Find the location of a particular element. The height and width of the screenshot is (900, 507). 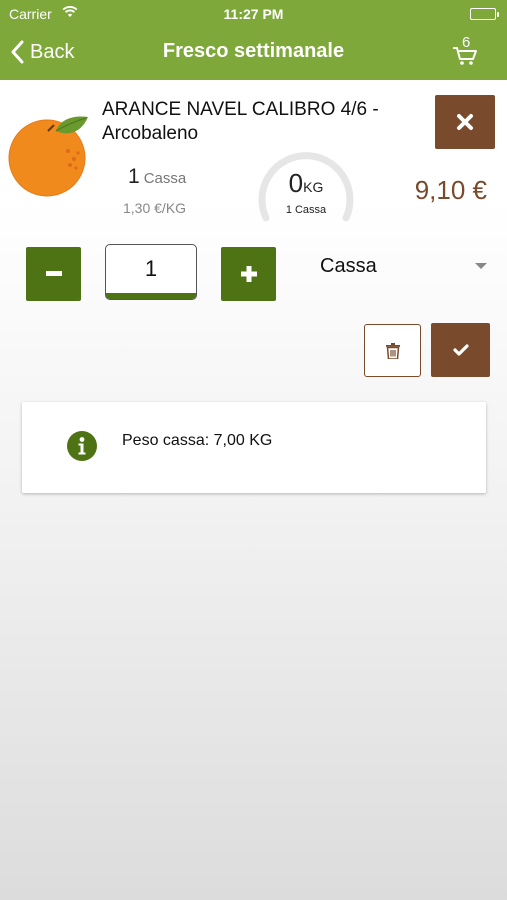

delete-button is located at coordinates (392, 350).